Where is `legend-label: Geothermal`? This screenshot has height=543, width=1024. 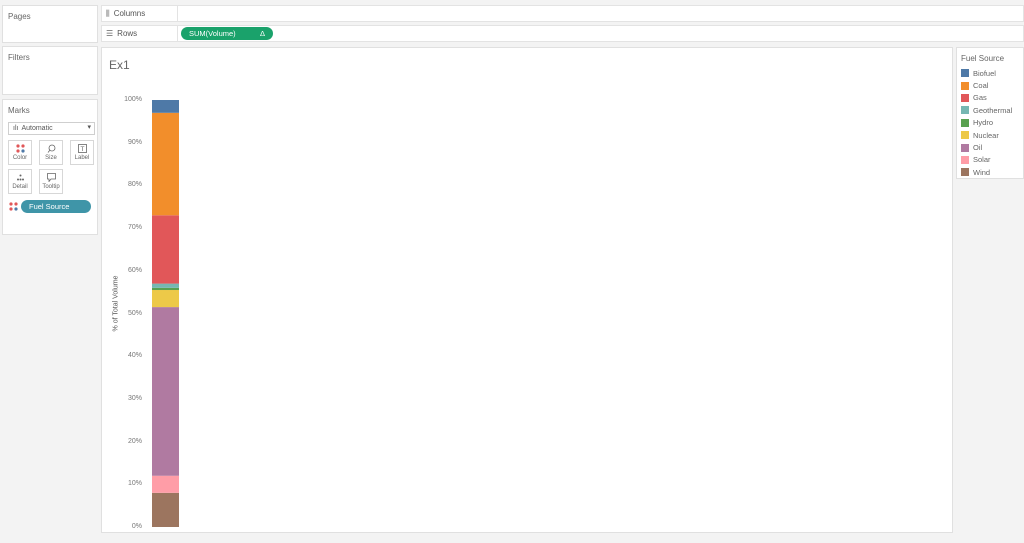 legend-label: Geothermal is located at coordinates (993, 110).